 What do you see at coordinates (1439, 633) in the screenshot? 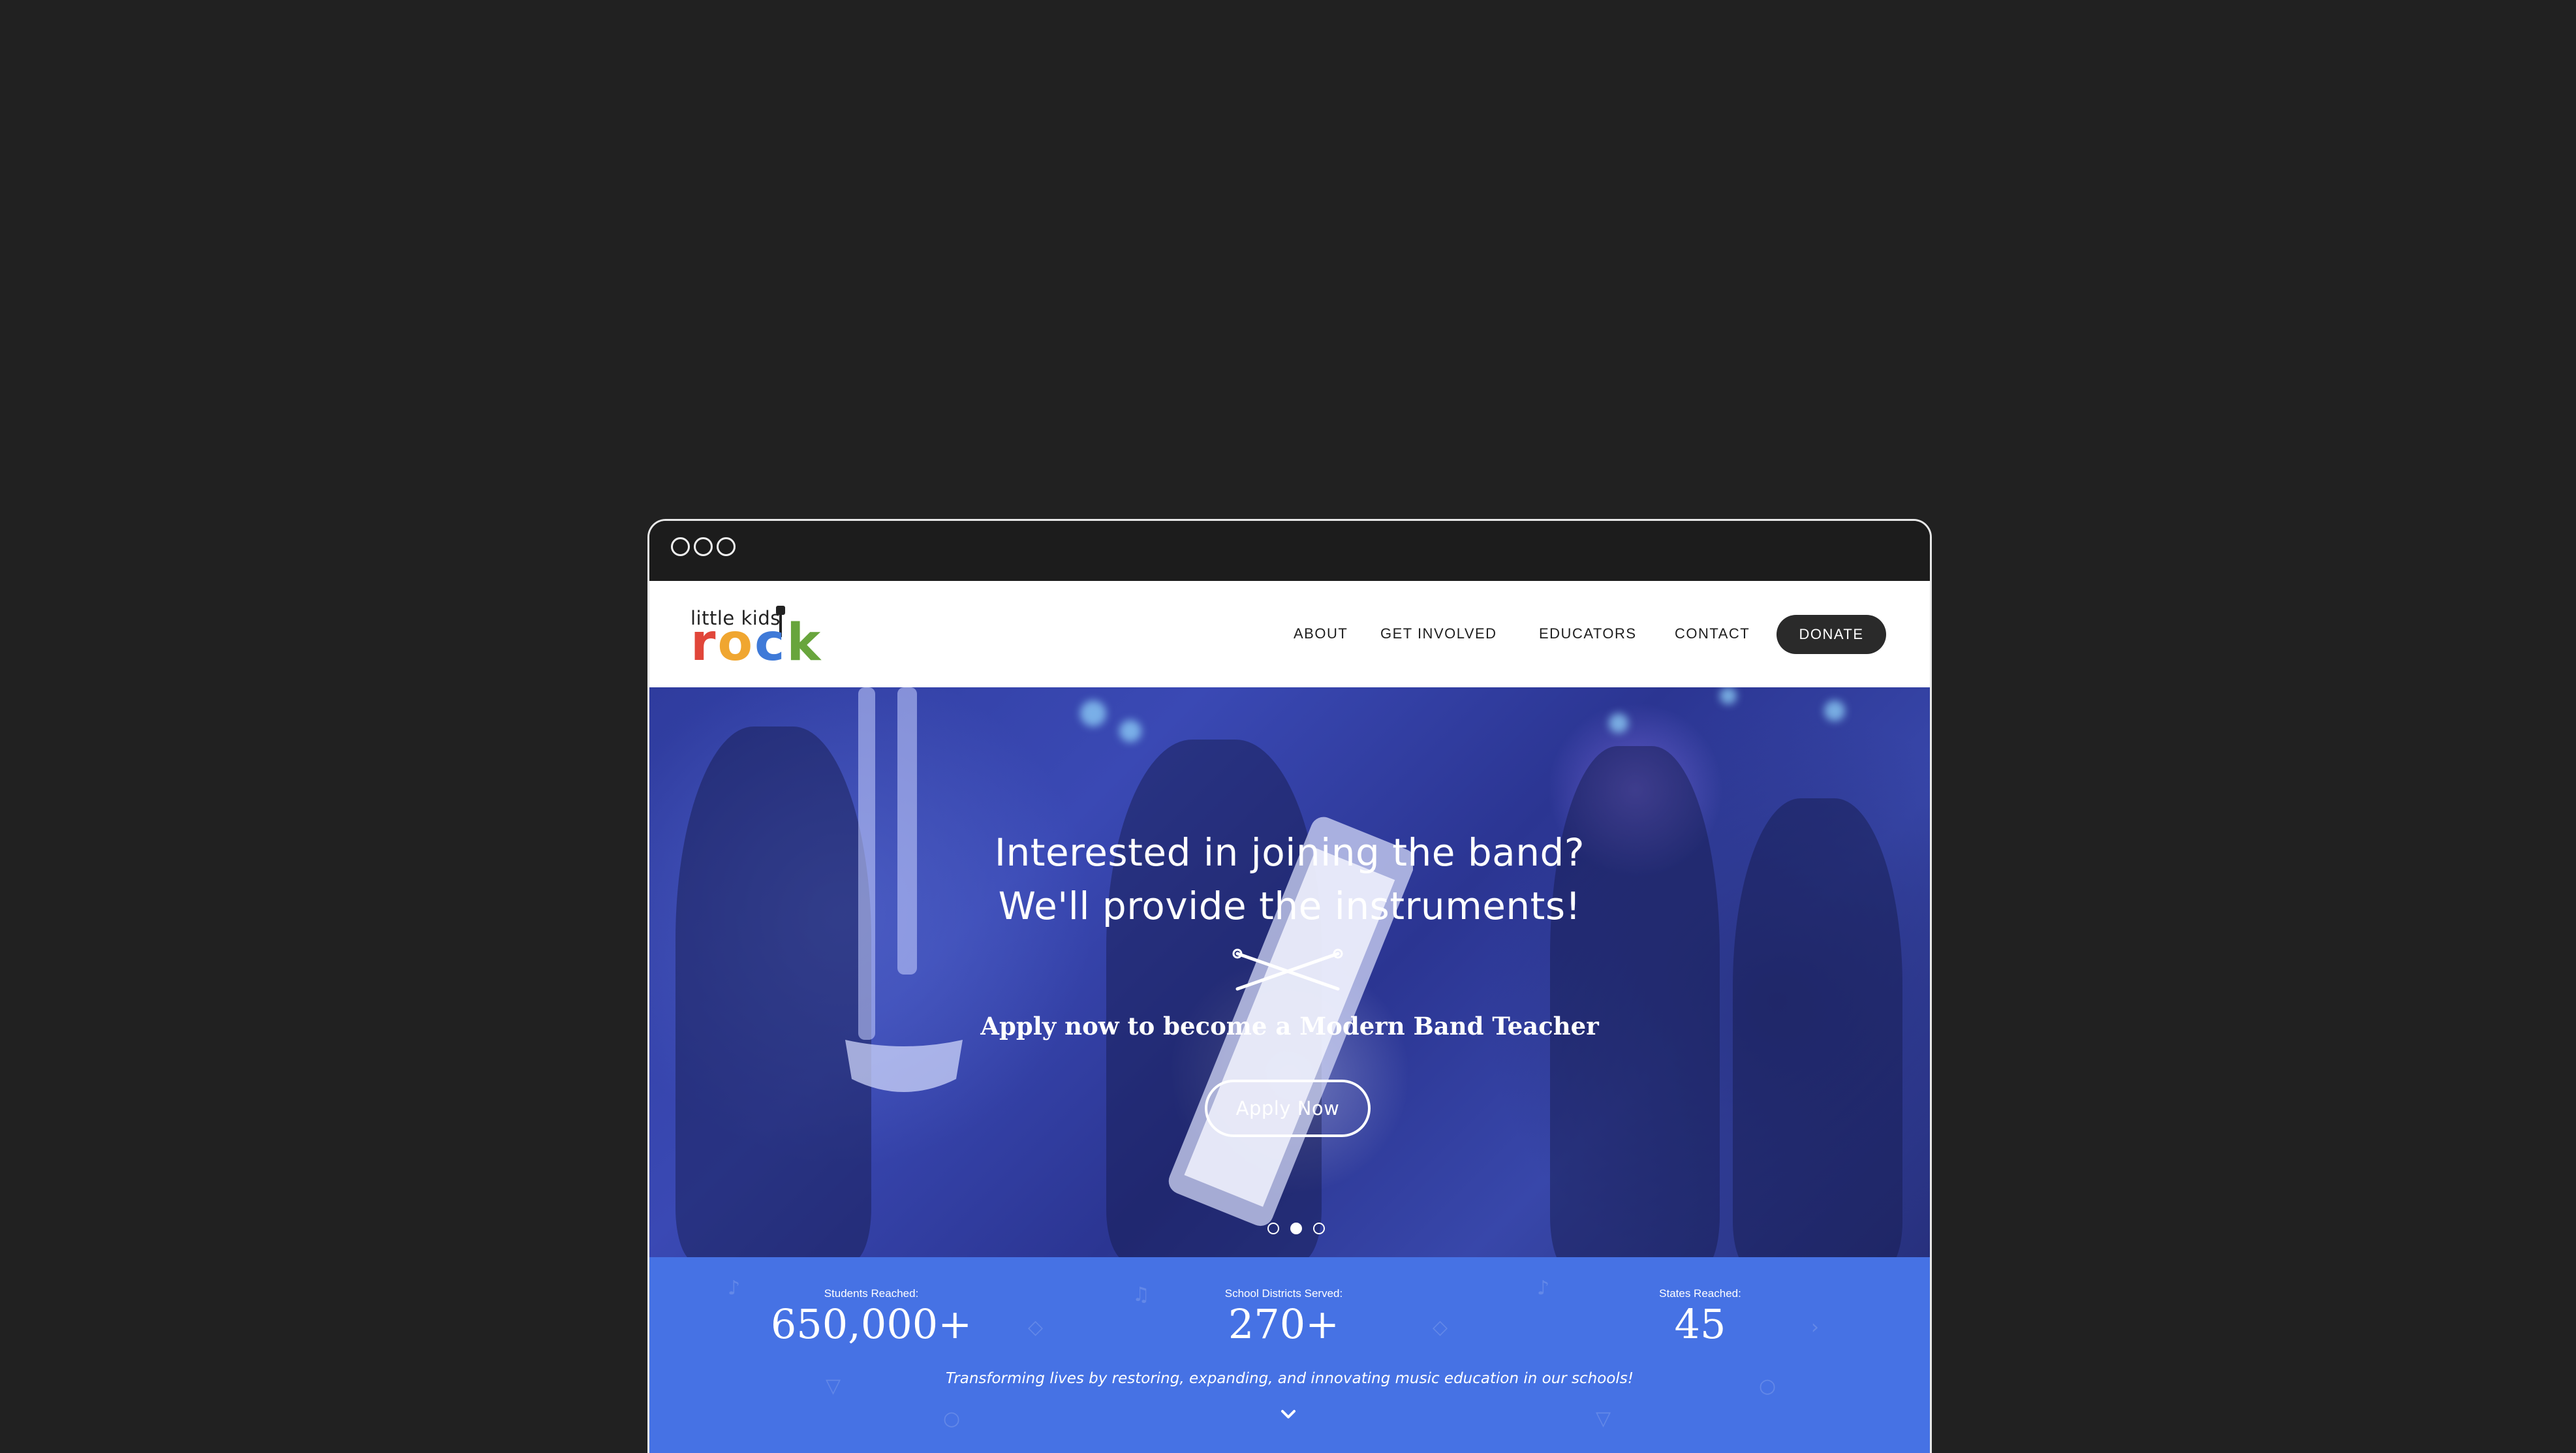
I see `nav-get-involved: GET INVOLVED` at bounding box center [1439, 633].